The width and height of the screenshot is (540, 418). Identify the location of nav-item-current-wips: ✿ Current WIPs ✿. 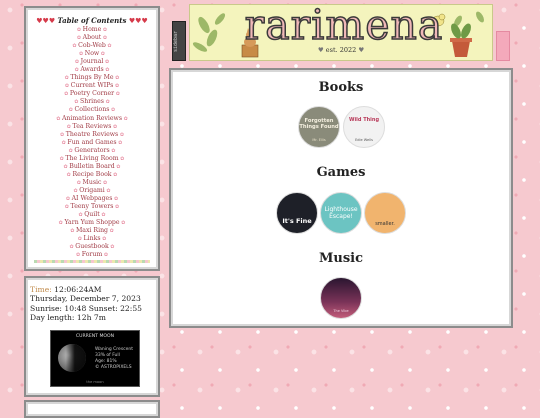
(92, 86).